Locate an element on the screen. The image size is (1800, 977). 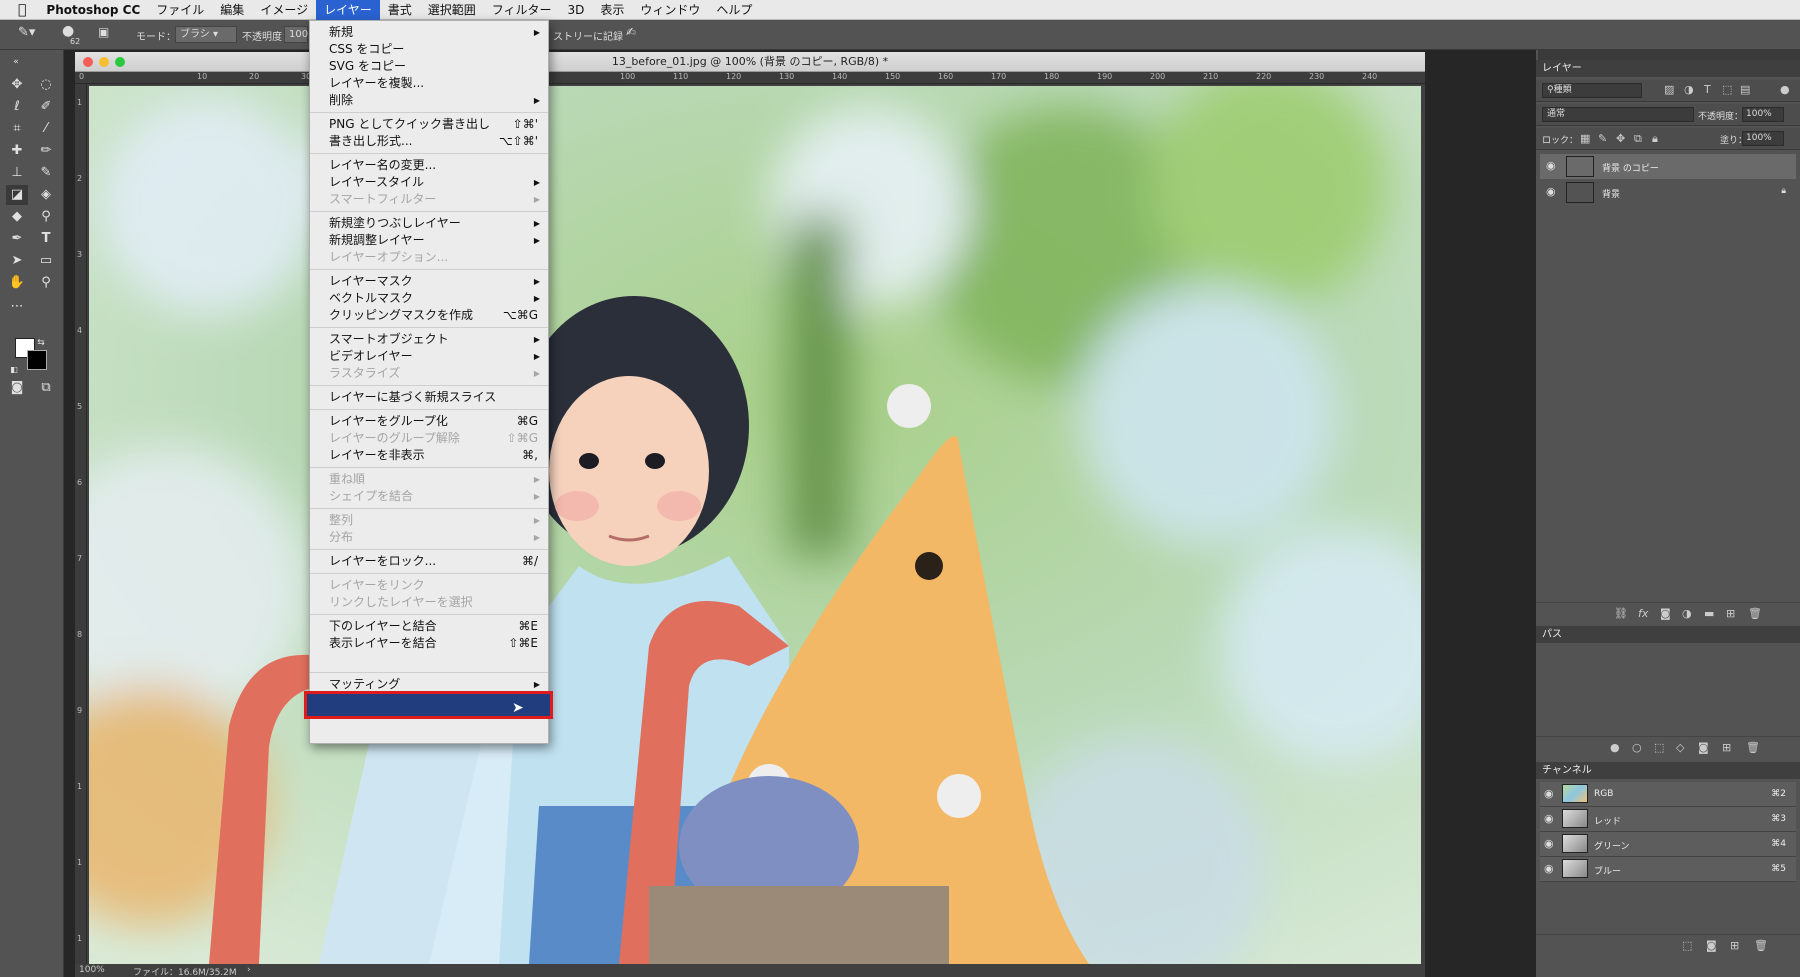
make-workpath-icon: ◇ is located at coordinates (1680, 747).